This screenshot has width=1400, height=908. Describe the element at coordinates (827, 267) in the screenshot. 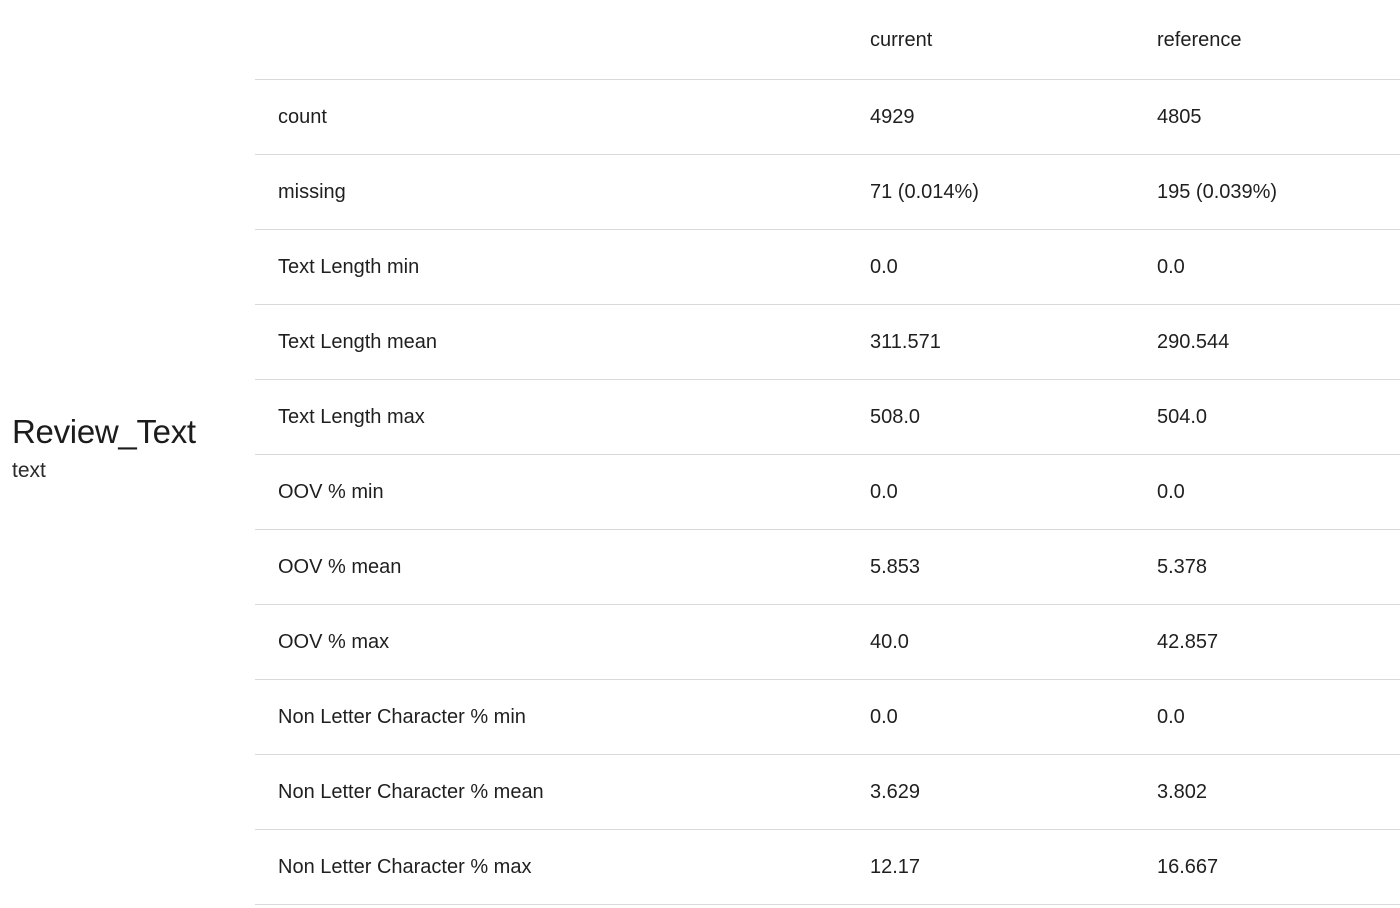

I see `table-row: Text Length min 0.0 0.0` at that location.